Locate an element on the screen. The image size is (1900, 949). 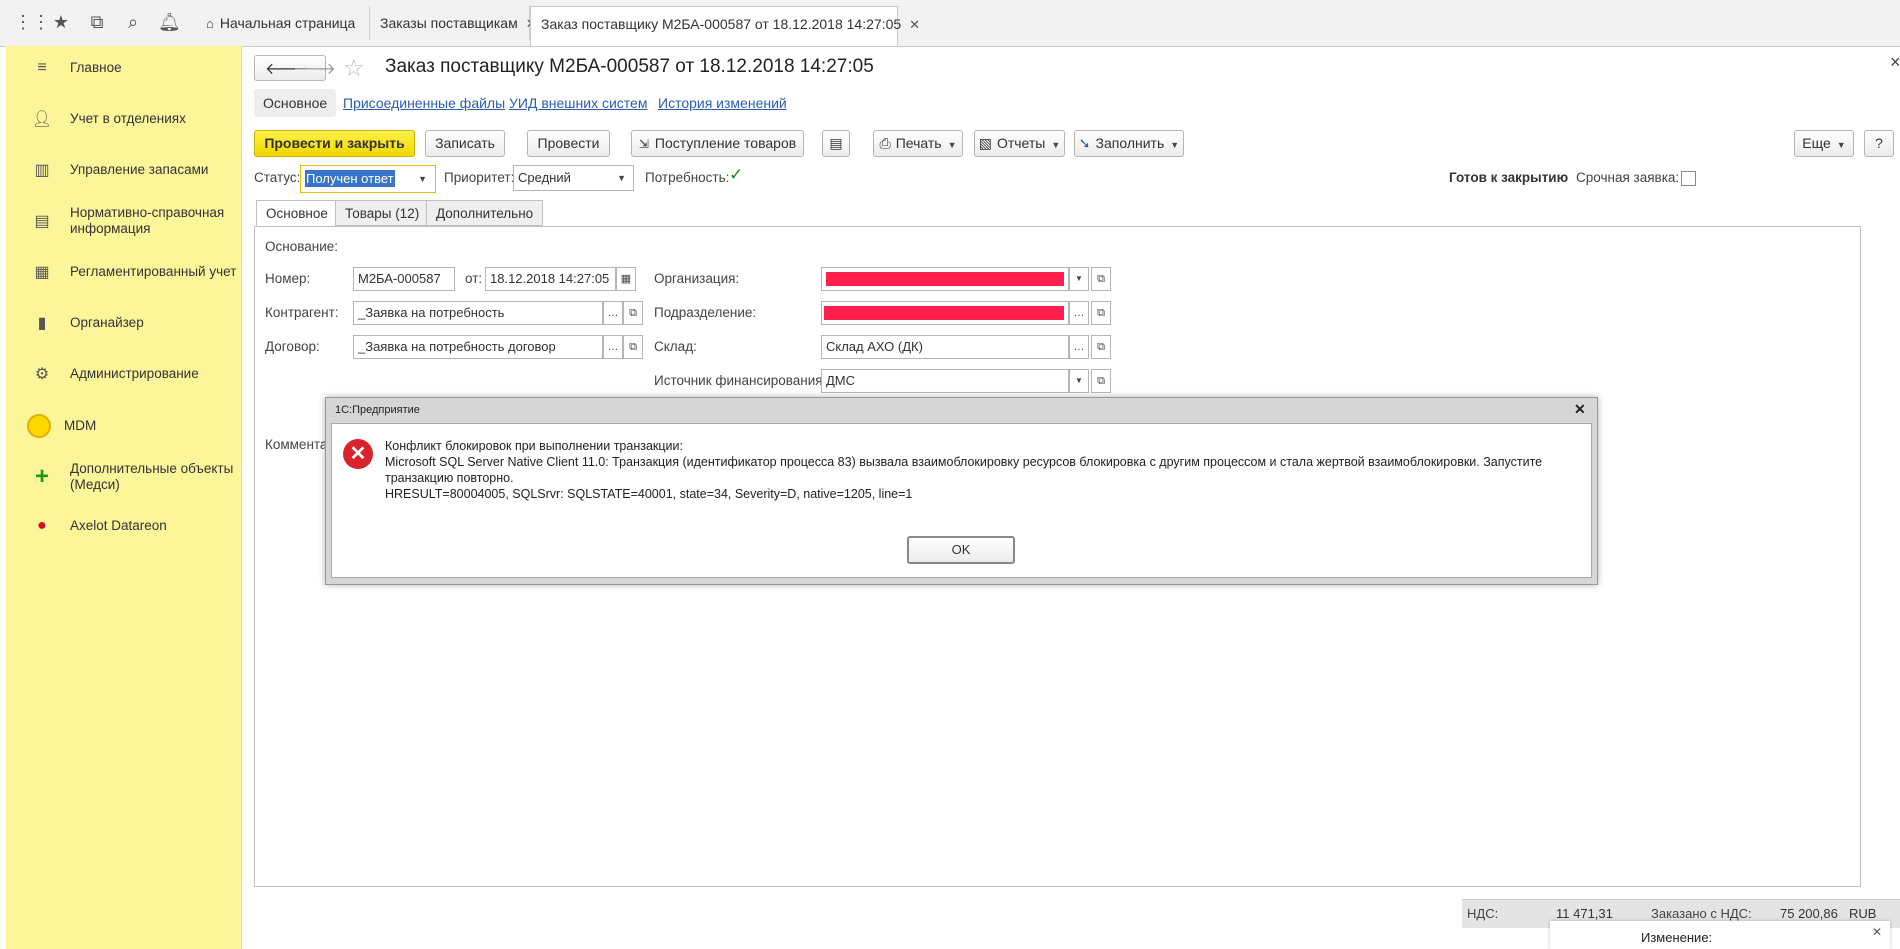
datareon-icon: ● is located at coordinates (42, 525).